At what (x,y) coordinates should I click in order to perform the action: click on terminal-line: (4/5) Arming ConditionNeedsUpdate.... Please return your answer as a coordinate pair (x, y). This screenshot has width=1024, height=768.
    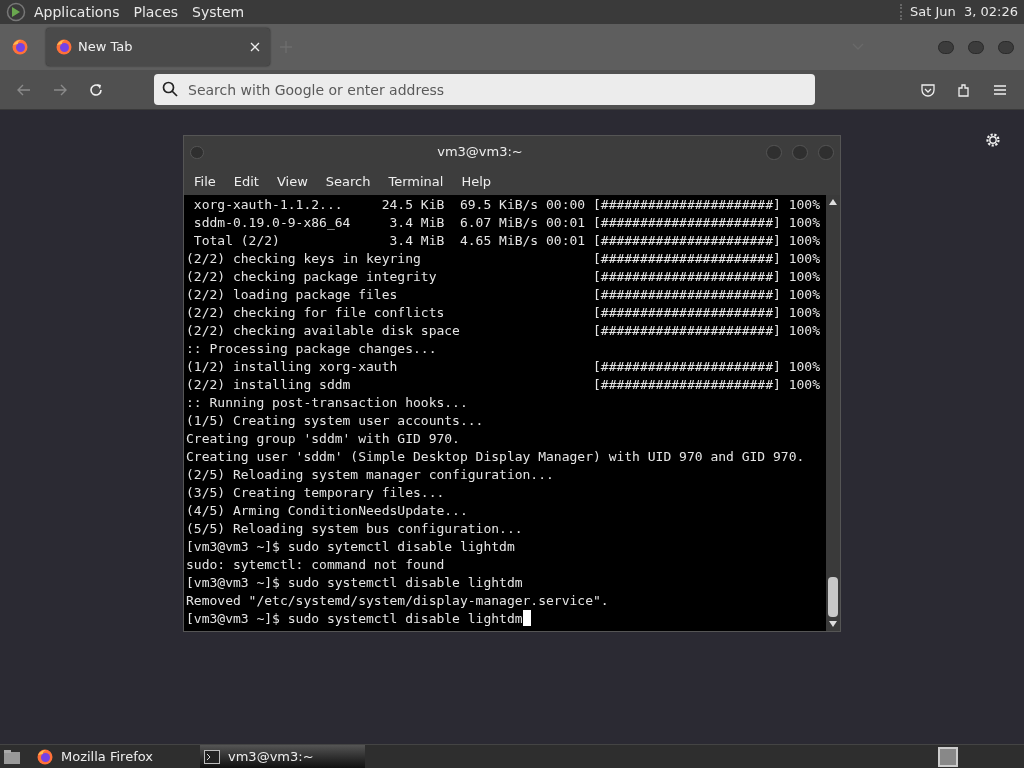
    Looking at the image, I should click on (327, 511).